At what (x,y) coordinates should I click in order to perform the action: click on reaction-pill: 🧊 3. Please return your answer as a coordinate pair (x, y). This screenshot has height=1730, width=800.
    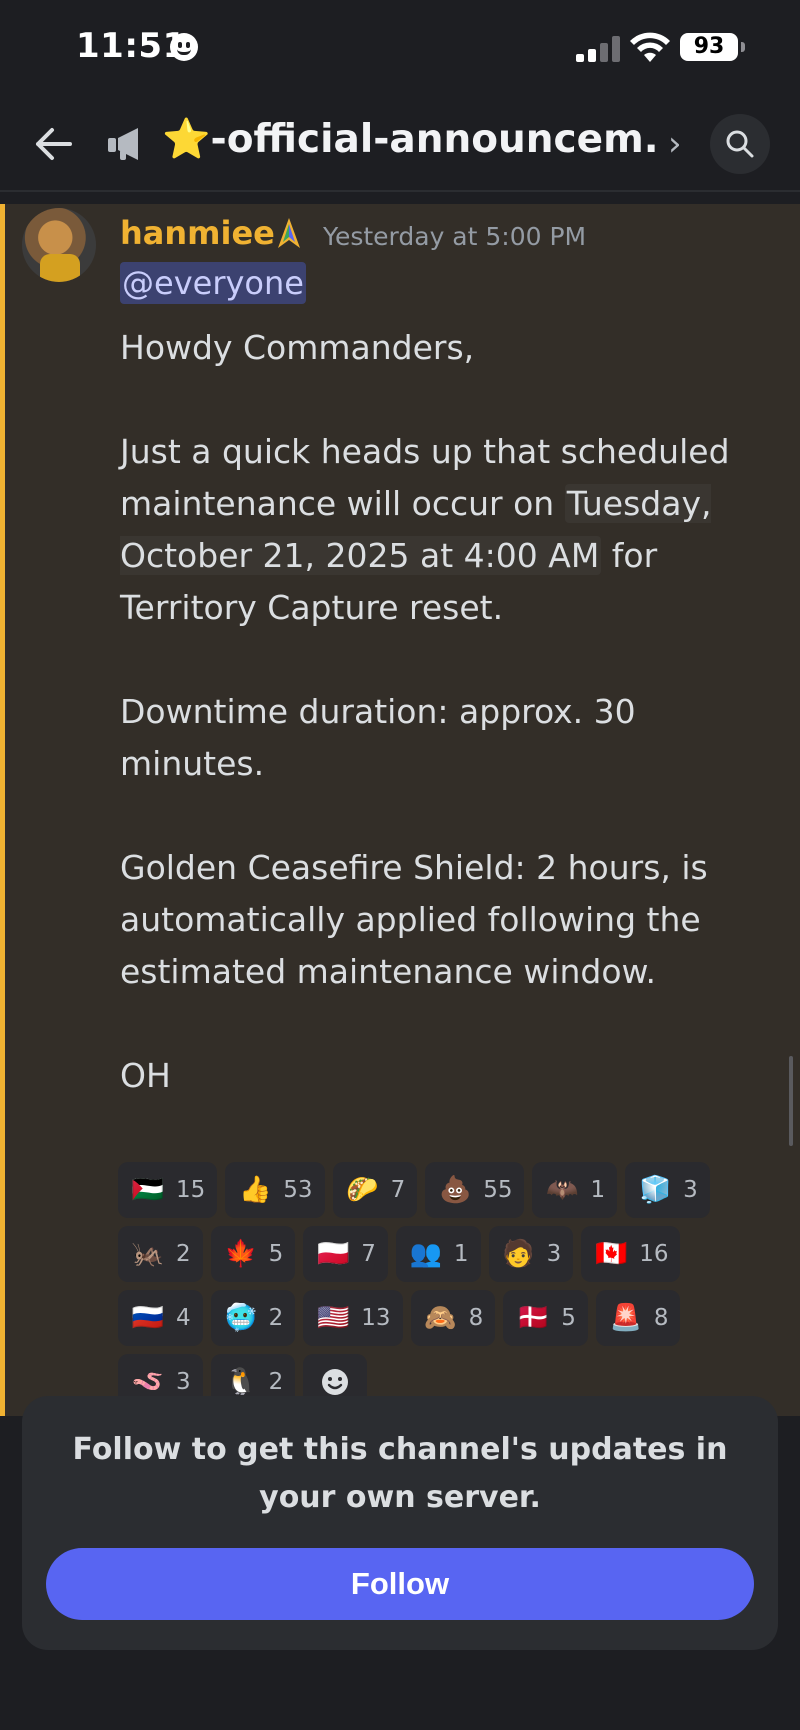
    Looking at the image, I should click on (667, 1190).